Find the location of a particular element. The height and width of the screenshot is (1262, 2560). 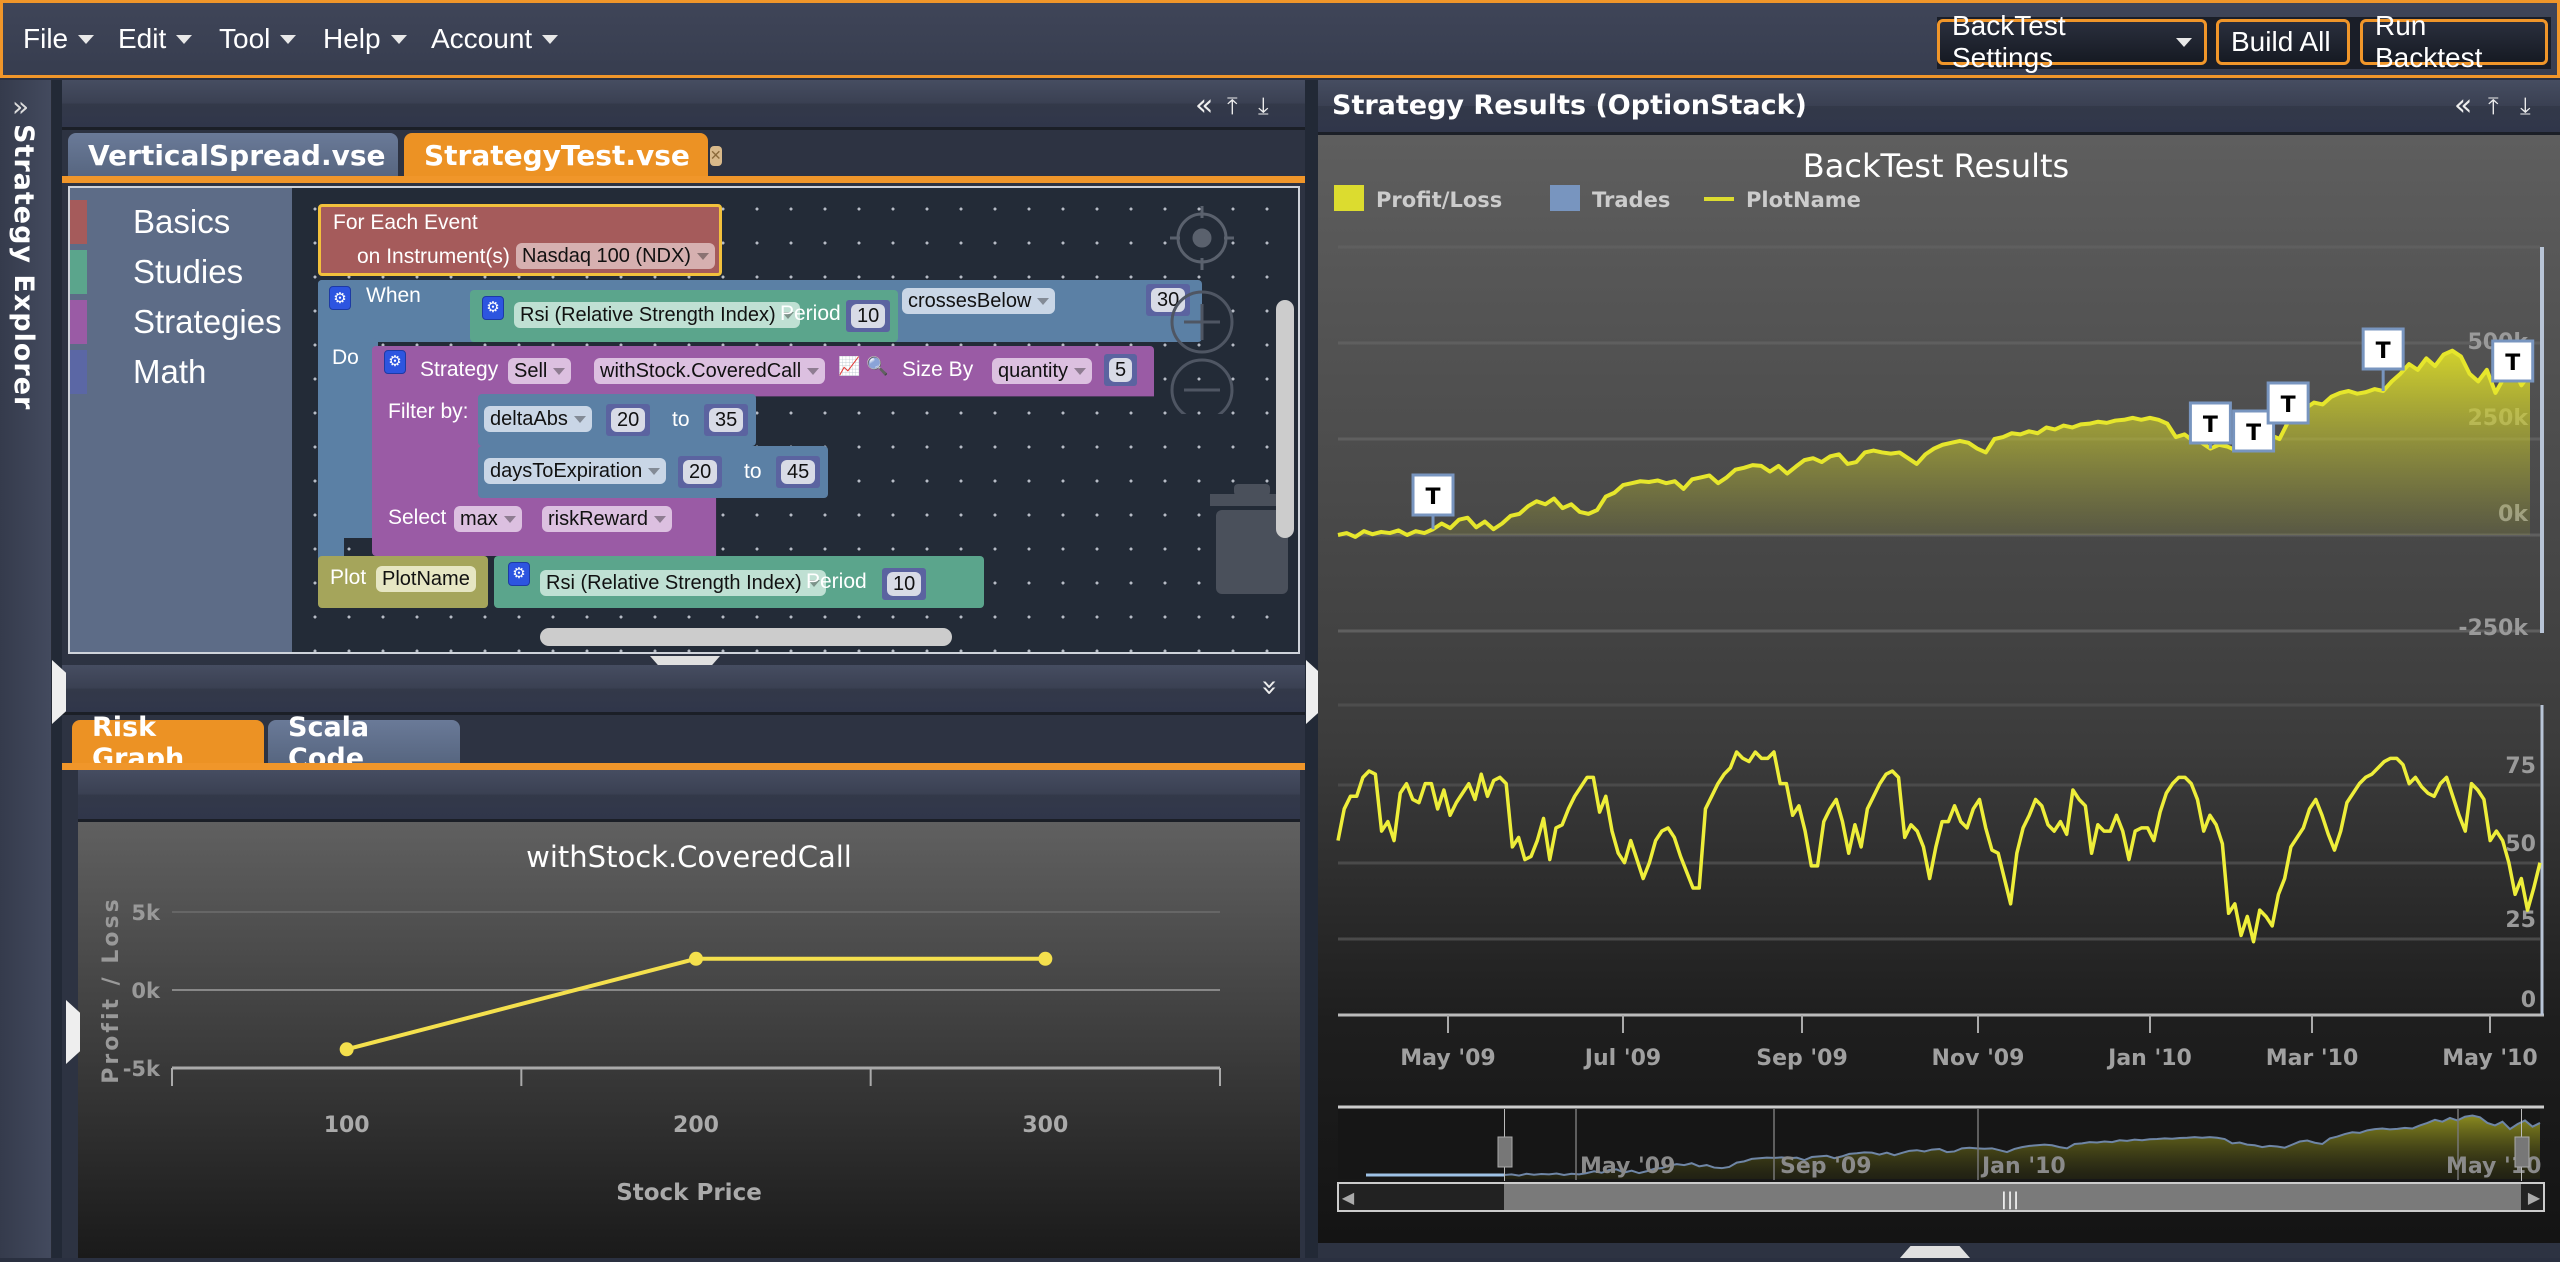

chart-title: withStock.CoveredCall is located at coordinates (689, 857).